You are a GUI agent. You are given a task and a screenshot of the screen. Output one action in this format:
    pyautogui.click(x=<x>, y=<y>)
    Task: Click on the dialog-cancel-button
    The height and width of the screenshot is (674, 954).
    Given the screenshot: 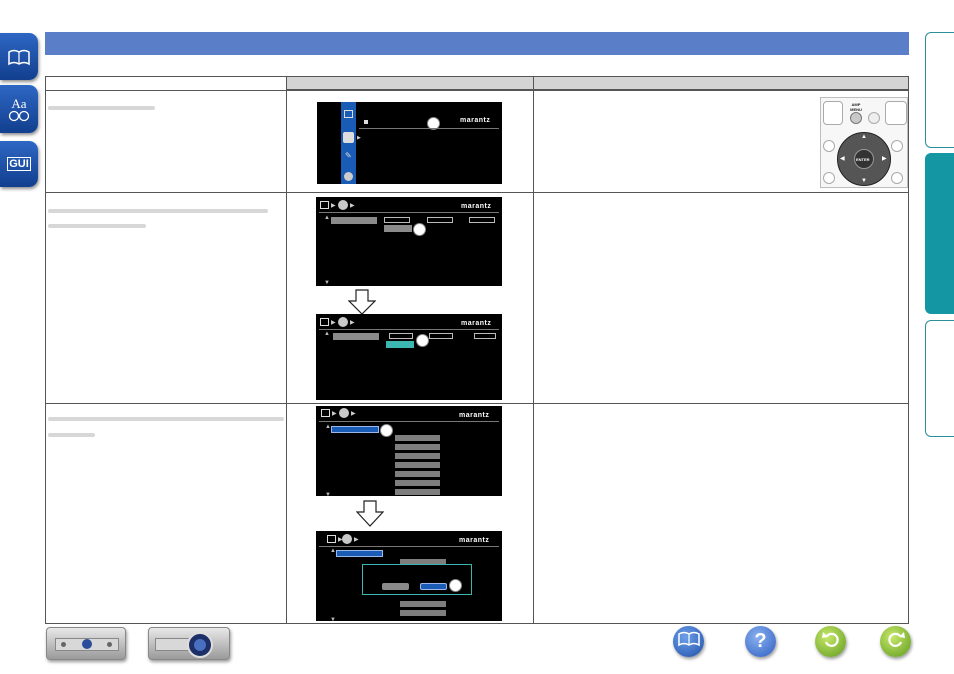 What is the action you would take?
    pyautogui.click(x=395, y=586)
    